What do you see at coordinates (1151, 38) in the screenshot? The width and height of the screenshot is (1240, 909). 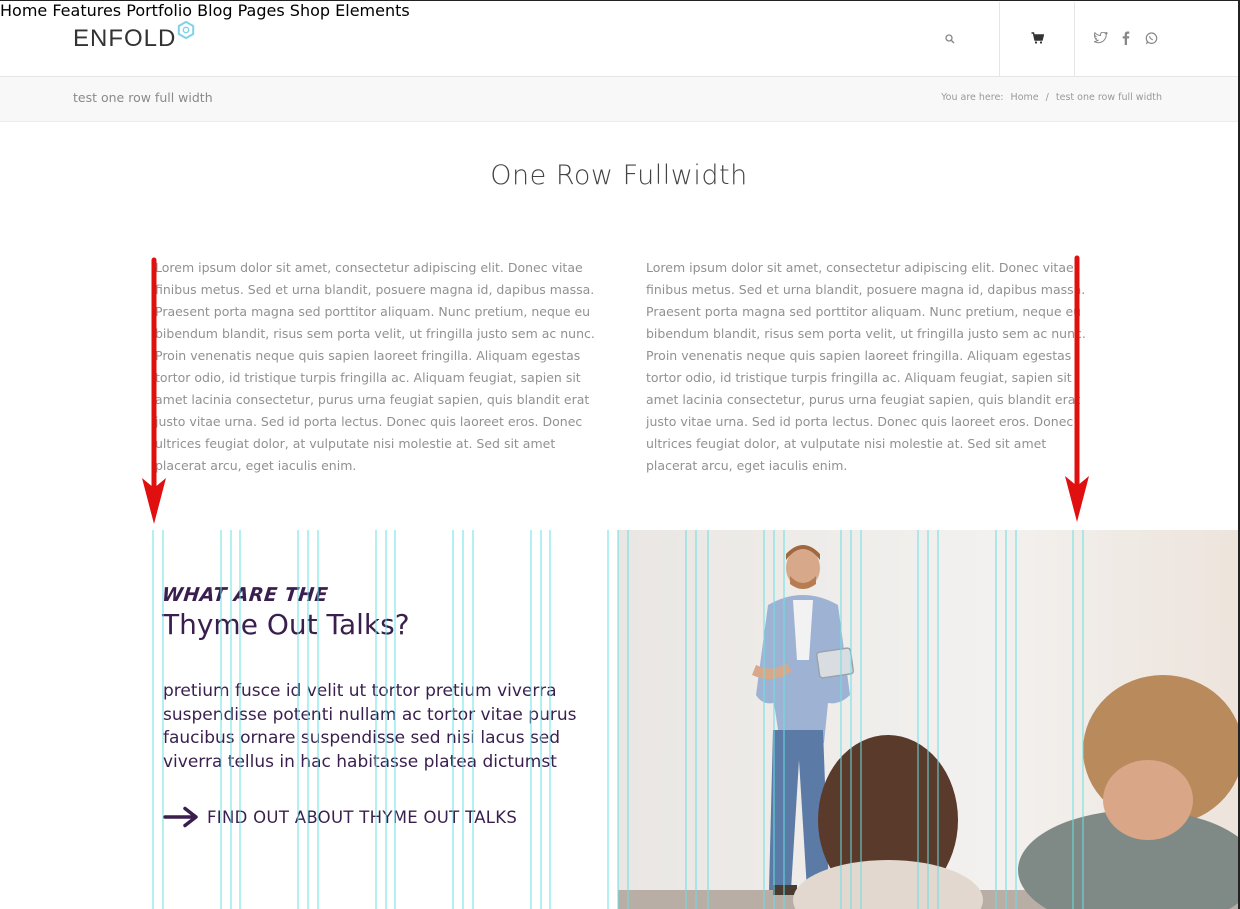 I see `whatsapp-icon` at bounding box center [1151, 38].